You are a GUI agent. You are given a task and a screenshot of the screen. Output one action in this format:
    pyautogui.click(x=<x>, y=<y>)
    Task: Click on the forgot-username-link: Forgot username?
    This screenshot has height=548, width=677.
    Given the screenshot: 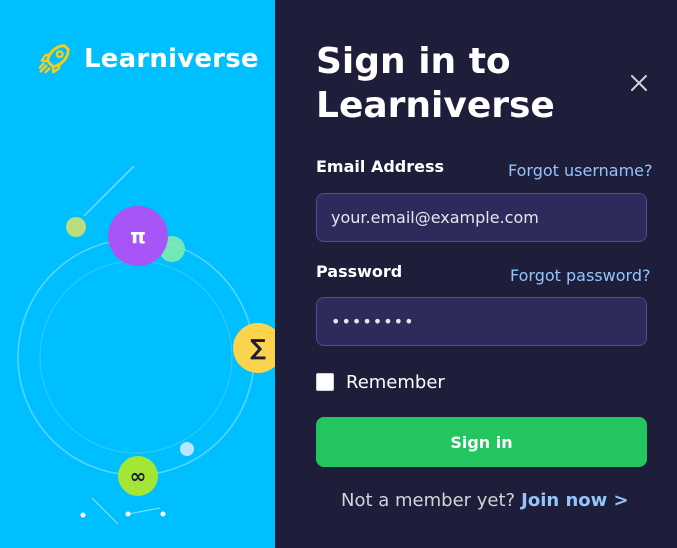 What is the action you would take?
    pyautogui.click(x=580, y=170)
    